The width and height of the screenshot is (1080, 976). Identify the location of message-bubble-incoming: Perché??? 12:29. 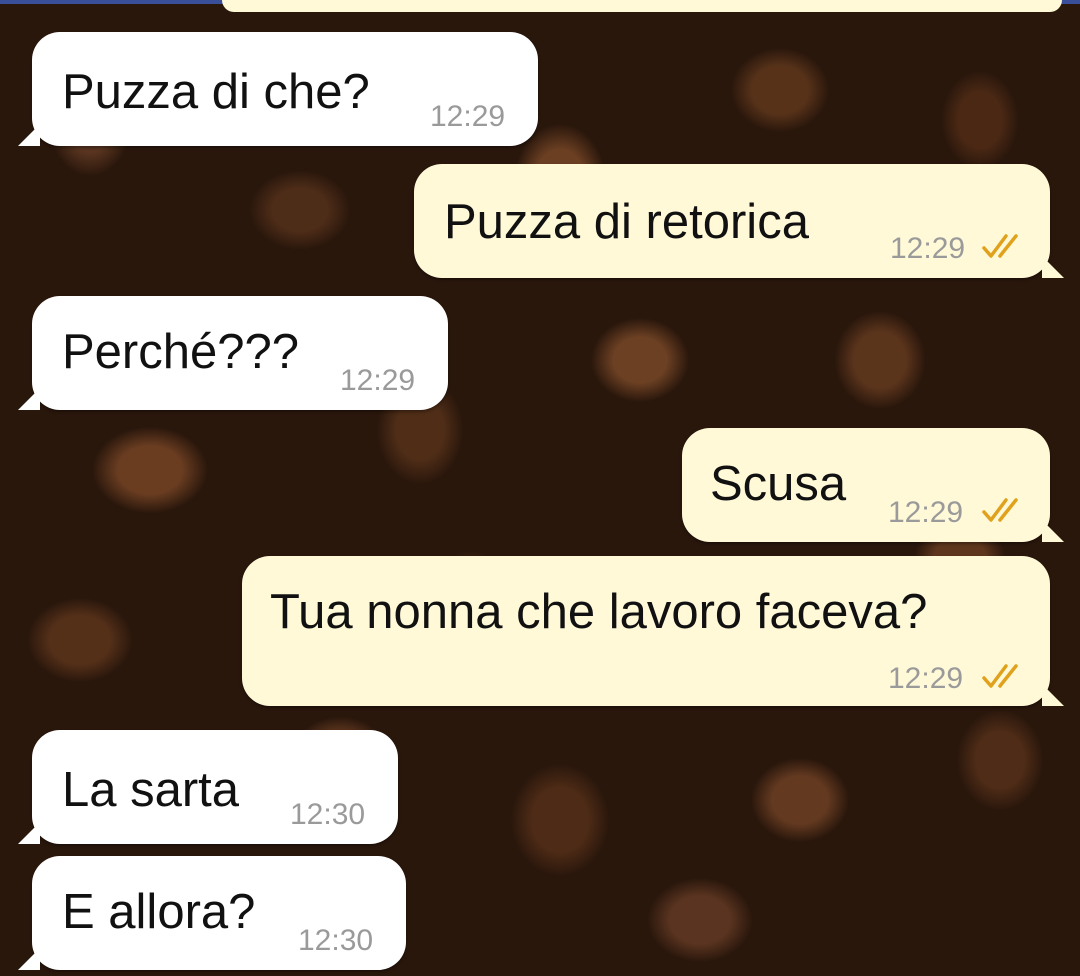
(233, 353).